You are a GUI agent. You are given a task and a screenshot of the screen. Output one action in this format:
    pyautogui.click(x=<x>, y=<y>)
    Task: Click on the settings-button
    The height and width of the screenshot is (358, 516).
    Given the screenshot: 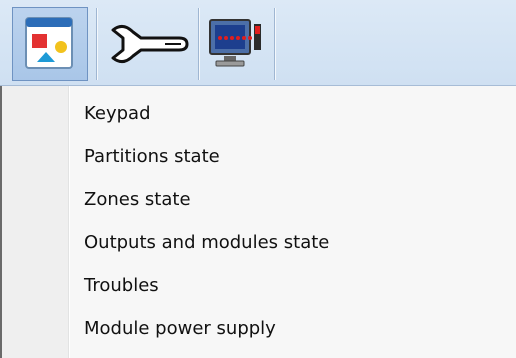 What is the action you would take?
    pyautogui.click(x=148, y=44)
    